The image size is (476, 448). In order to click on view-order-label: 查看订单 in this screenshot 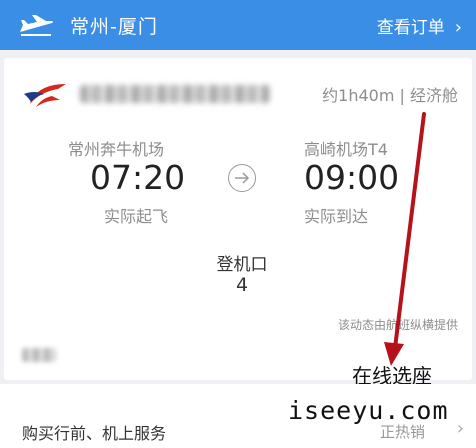, I will do `click(410, 28)`.